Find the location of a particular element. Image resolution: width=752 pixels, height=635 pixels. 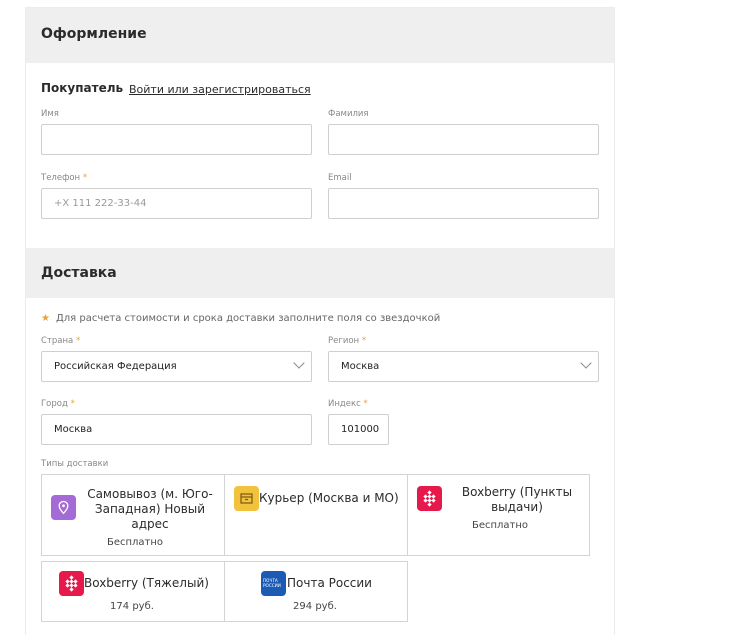

email-input is located at coordinates (463, 203).